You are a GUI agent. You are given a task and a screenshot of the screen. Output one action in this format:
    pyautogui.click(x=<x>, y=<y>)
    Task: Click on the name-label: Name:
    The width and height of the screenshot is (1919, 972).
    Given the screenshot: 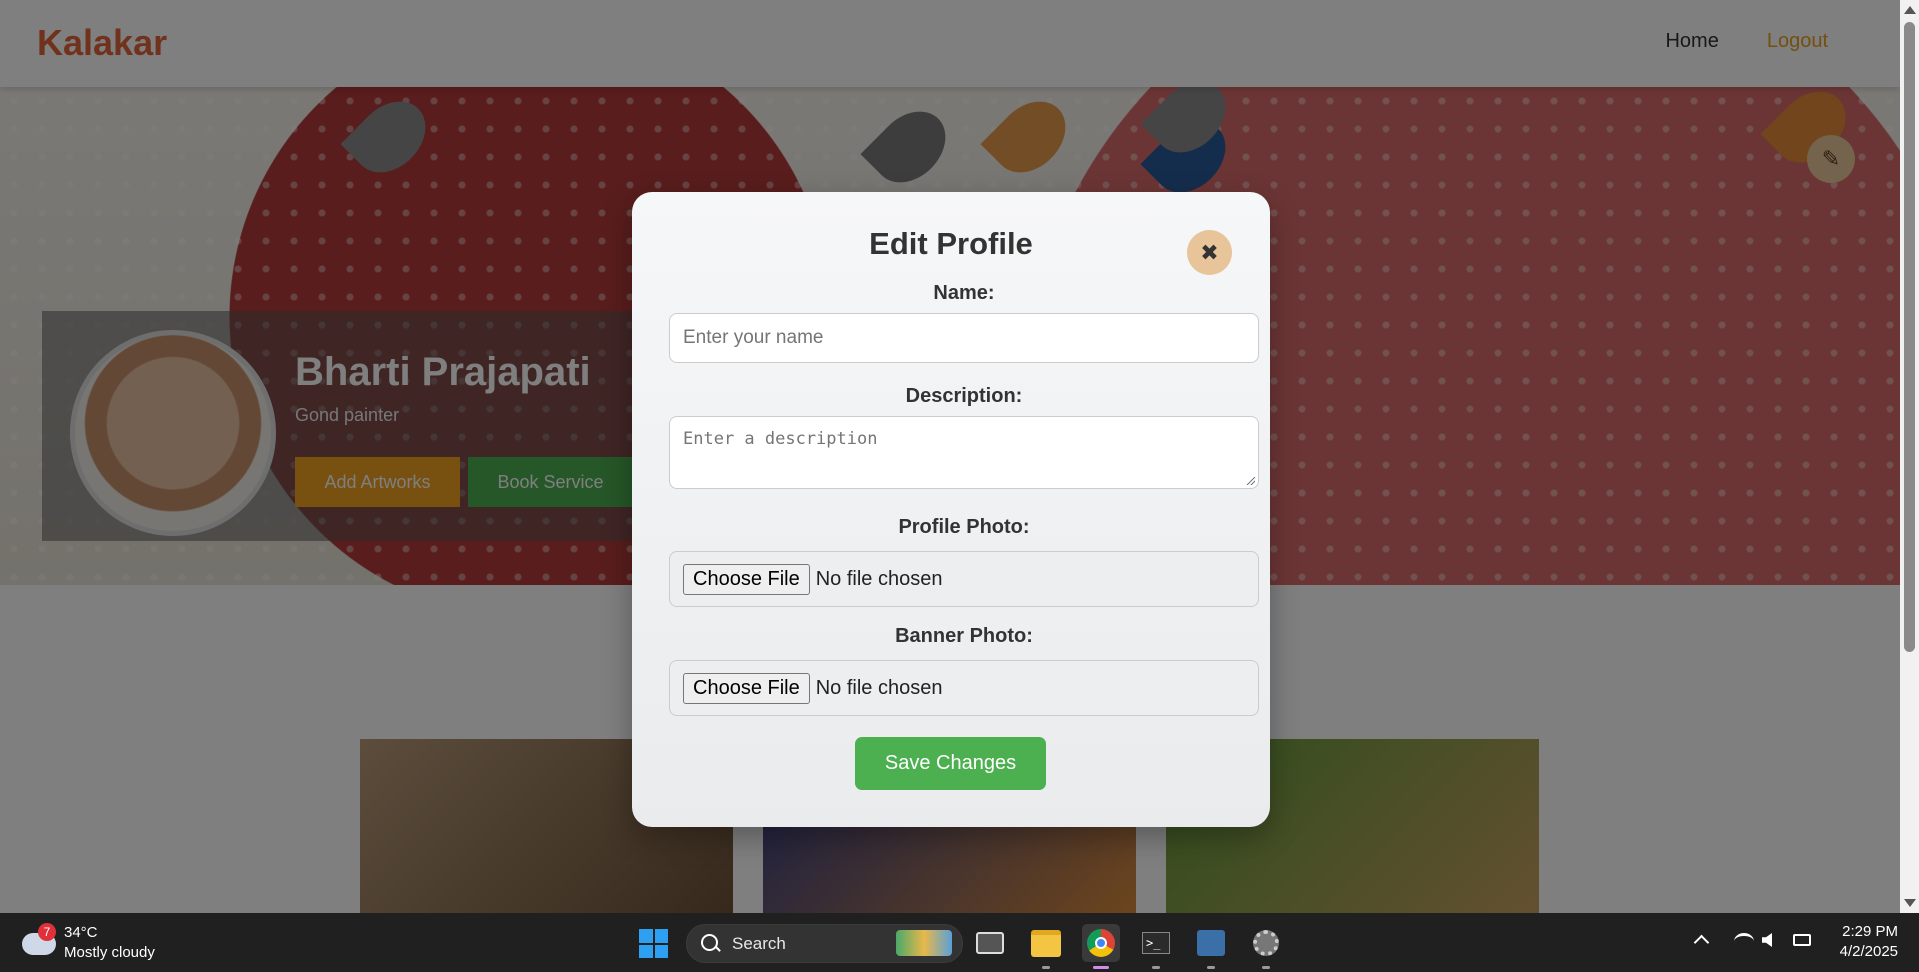 What is the action you would take?
    pyautogui.click(x=964, y=293)
    